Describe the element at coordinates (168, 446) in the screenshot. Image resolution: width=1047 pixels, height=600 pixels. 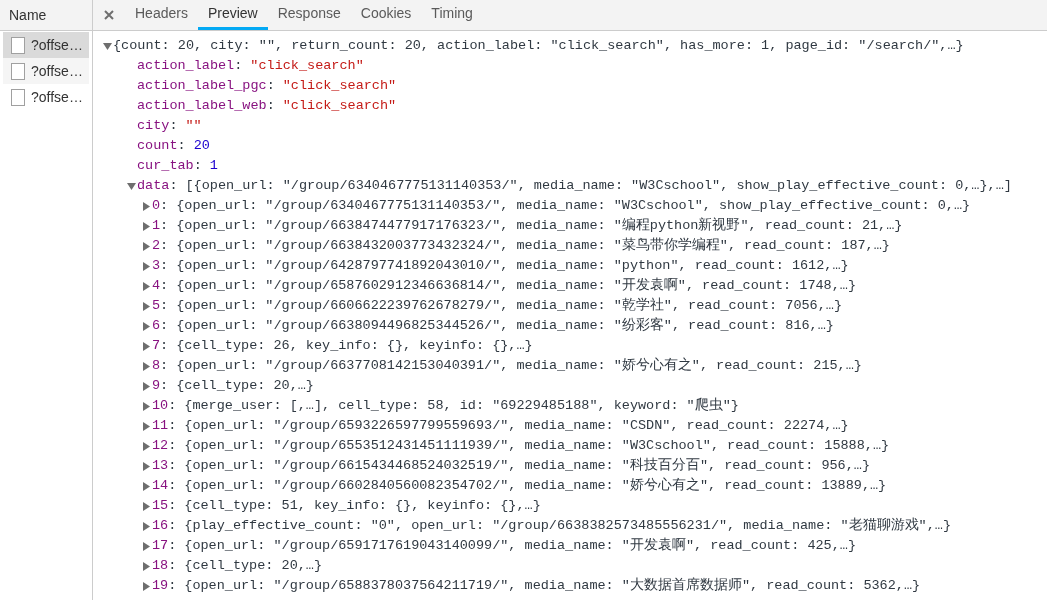
I see `property-key: 12:` at that location.